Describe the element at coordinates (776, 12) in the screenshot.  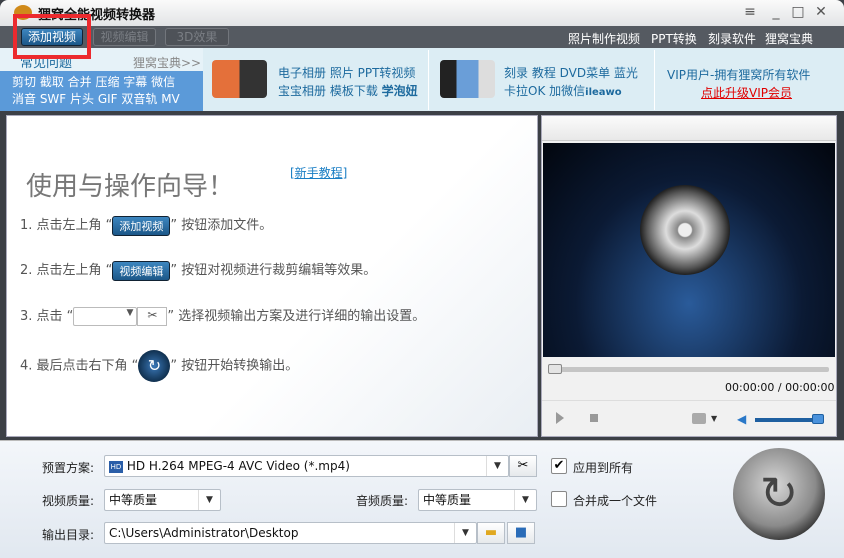
I see `minimize-button: _` at that location.